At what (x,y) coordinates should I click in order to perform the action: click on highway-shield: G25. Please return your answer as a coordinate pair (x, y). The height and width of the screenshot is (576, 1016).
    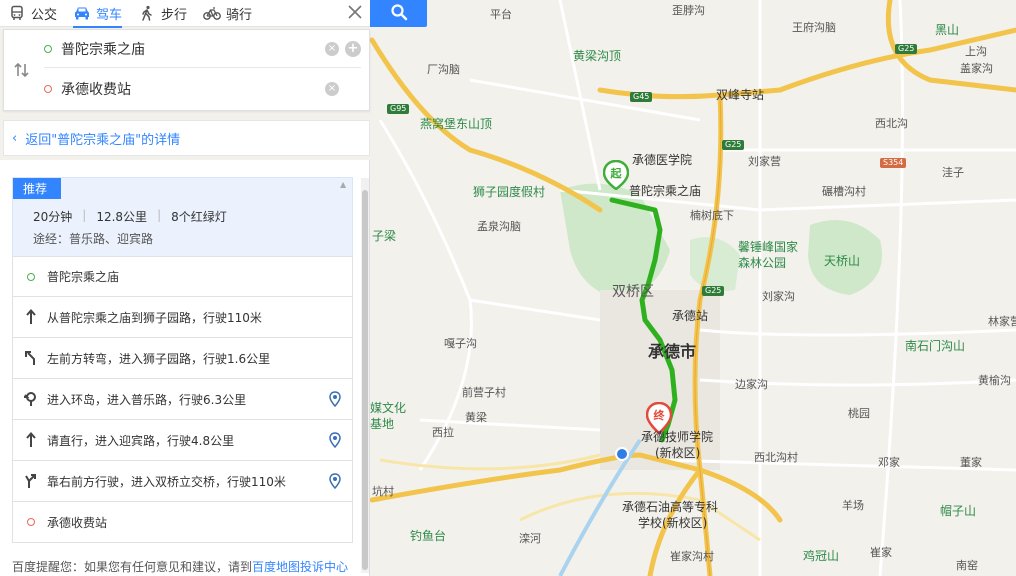
    Looking at the image, I should click on (733, 145).